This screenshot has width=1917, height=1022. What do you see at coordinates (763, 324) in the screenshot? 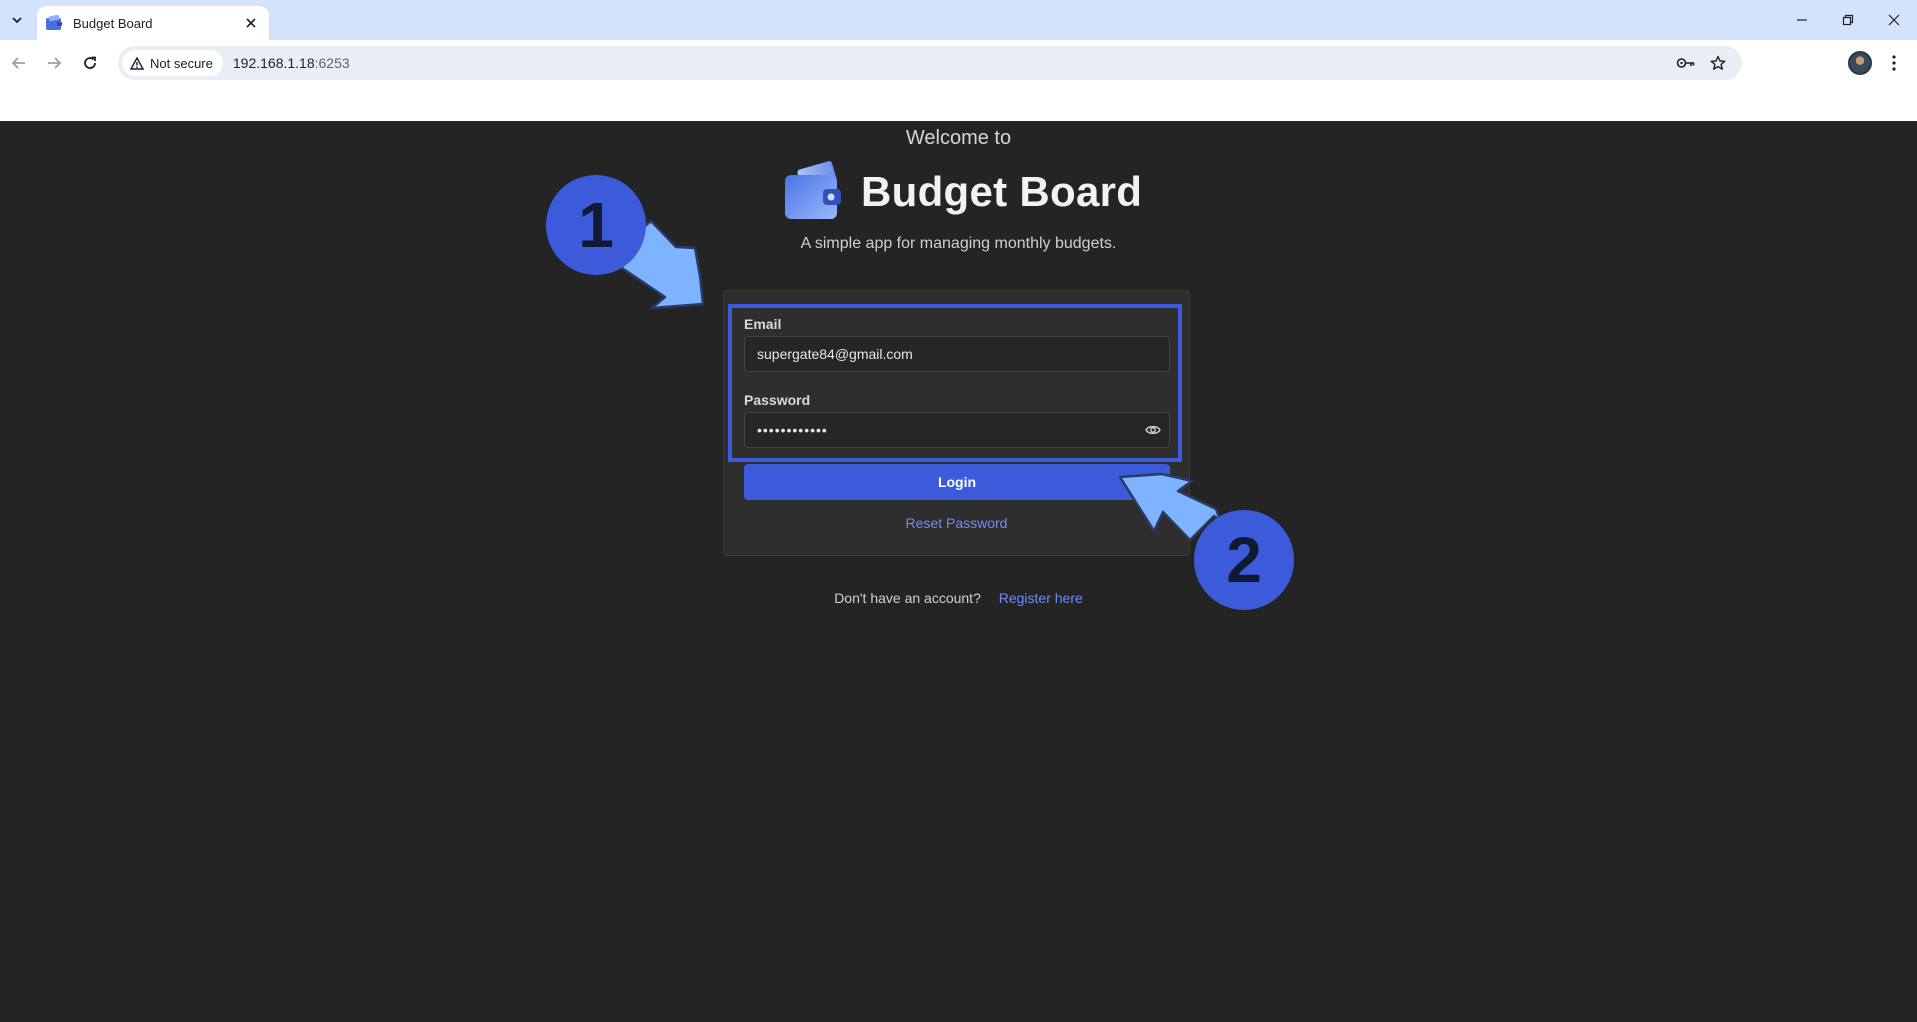
I see `email-label: Email` at bounding box center [763, 324].